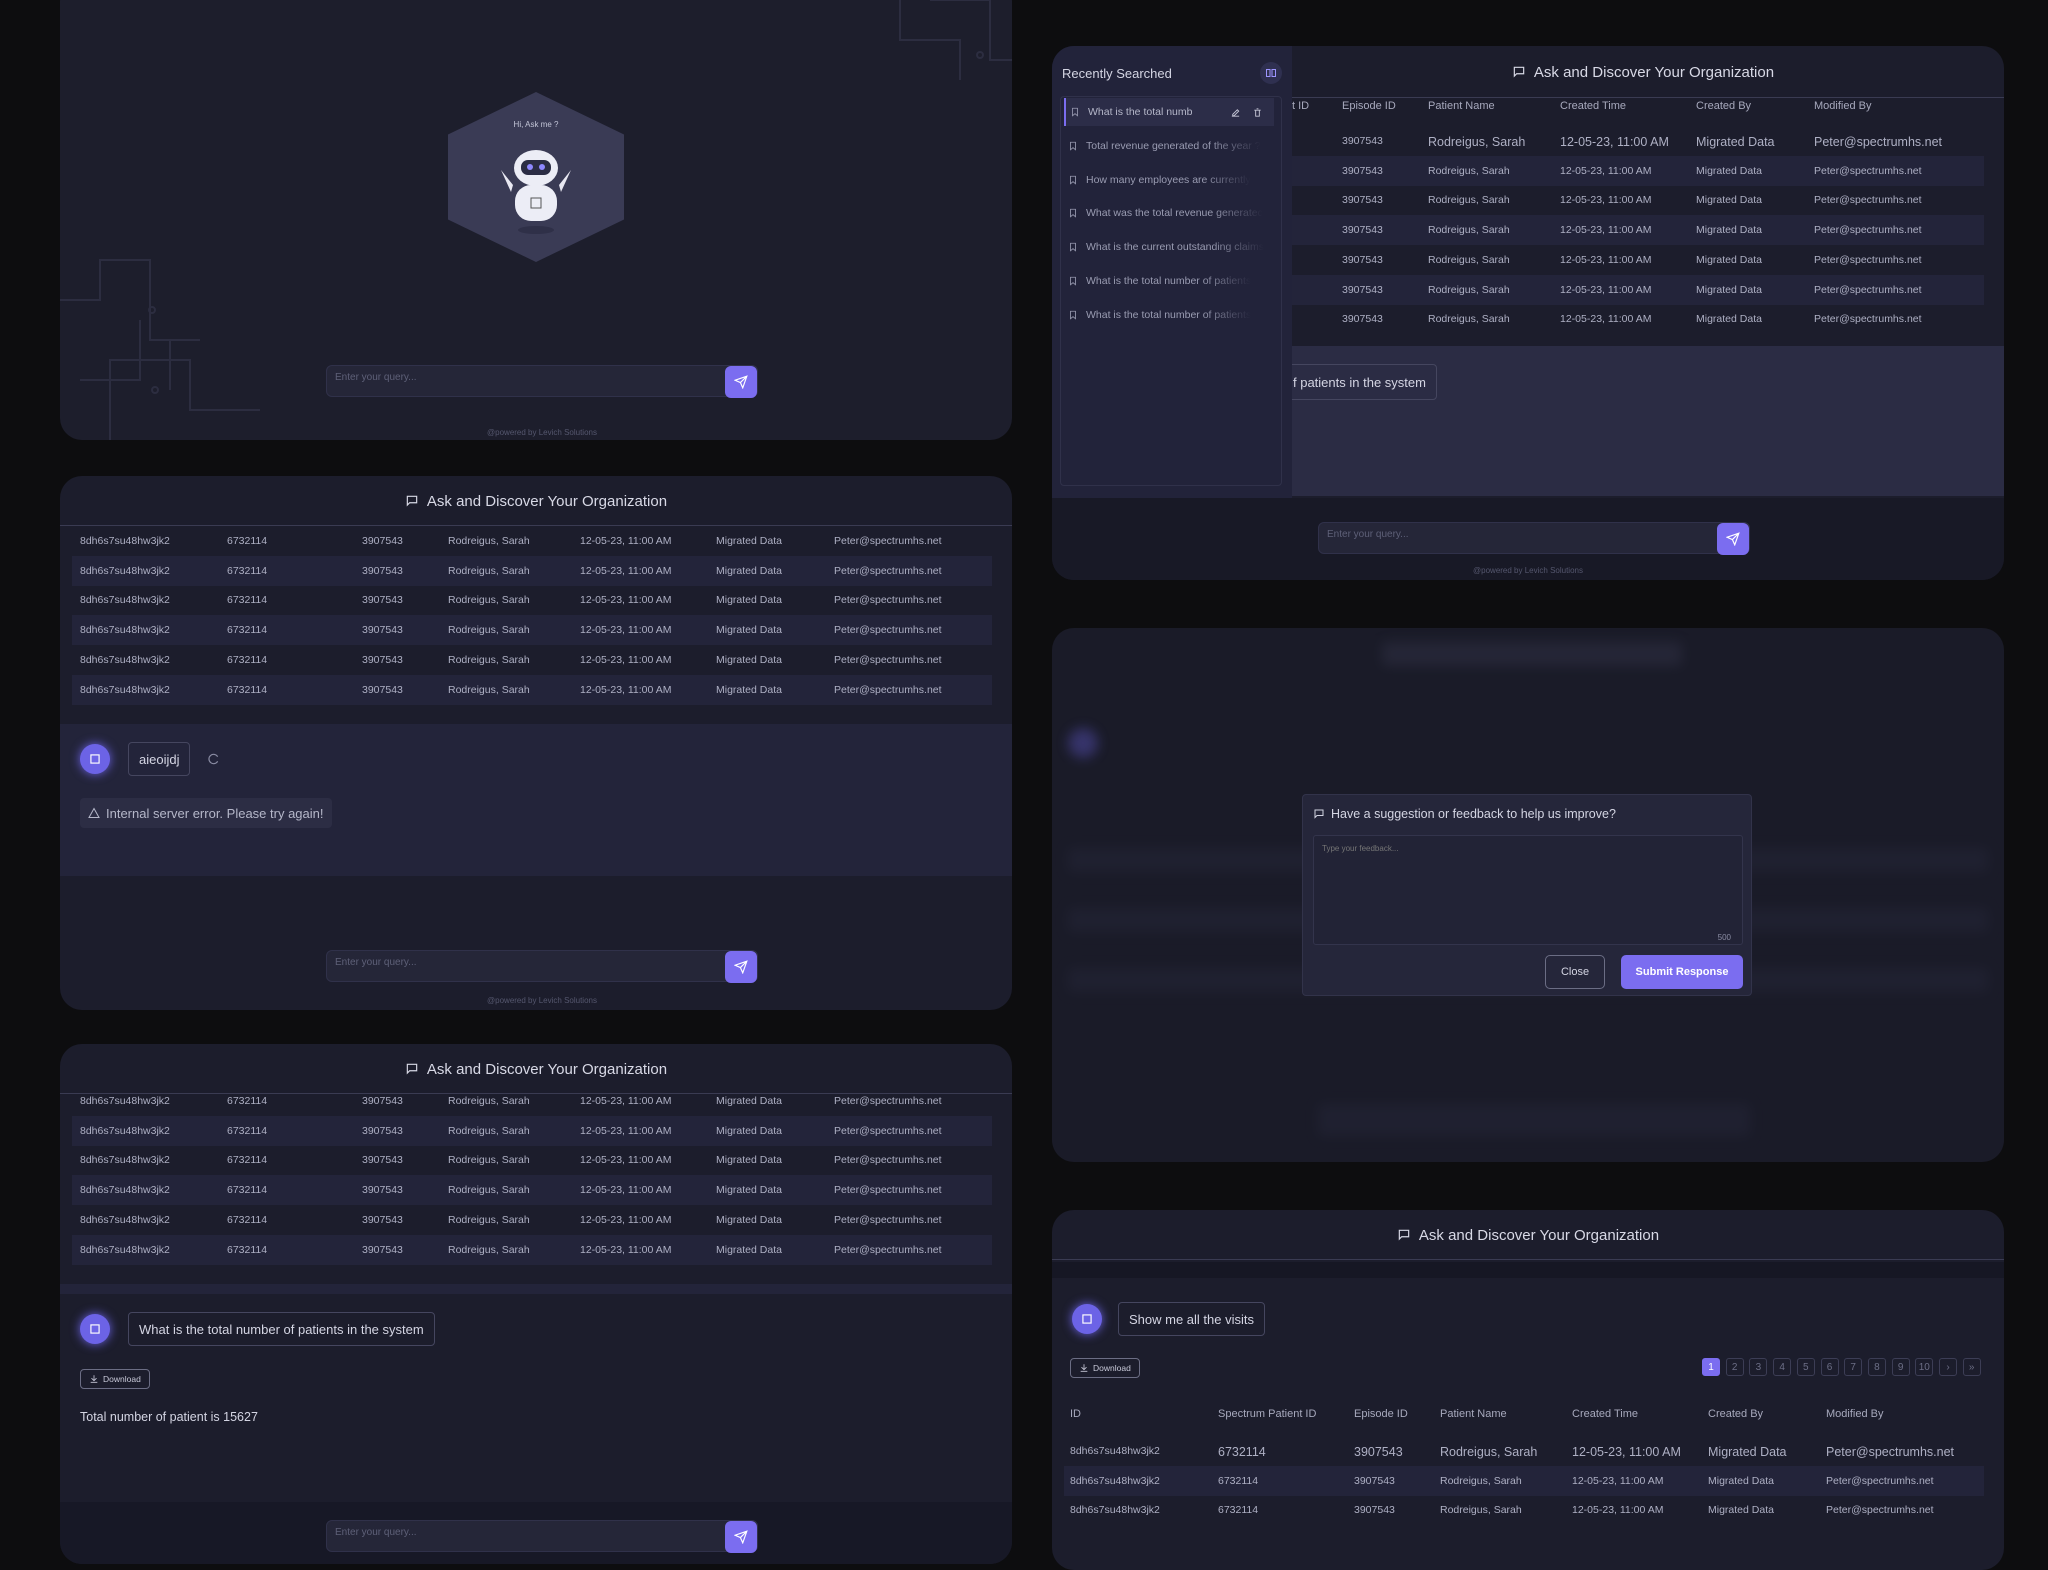 Image resolution: width=2048 pixels, height=1570 pixels. Describe the element at coordinates (1257, 112) in the screenshot. I see `delete-icon` at that location.